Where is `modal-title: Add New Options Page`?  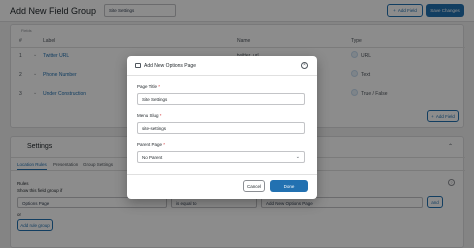
modal-title: Add New Options Page is located at coordinates (170, 66).